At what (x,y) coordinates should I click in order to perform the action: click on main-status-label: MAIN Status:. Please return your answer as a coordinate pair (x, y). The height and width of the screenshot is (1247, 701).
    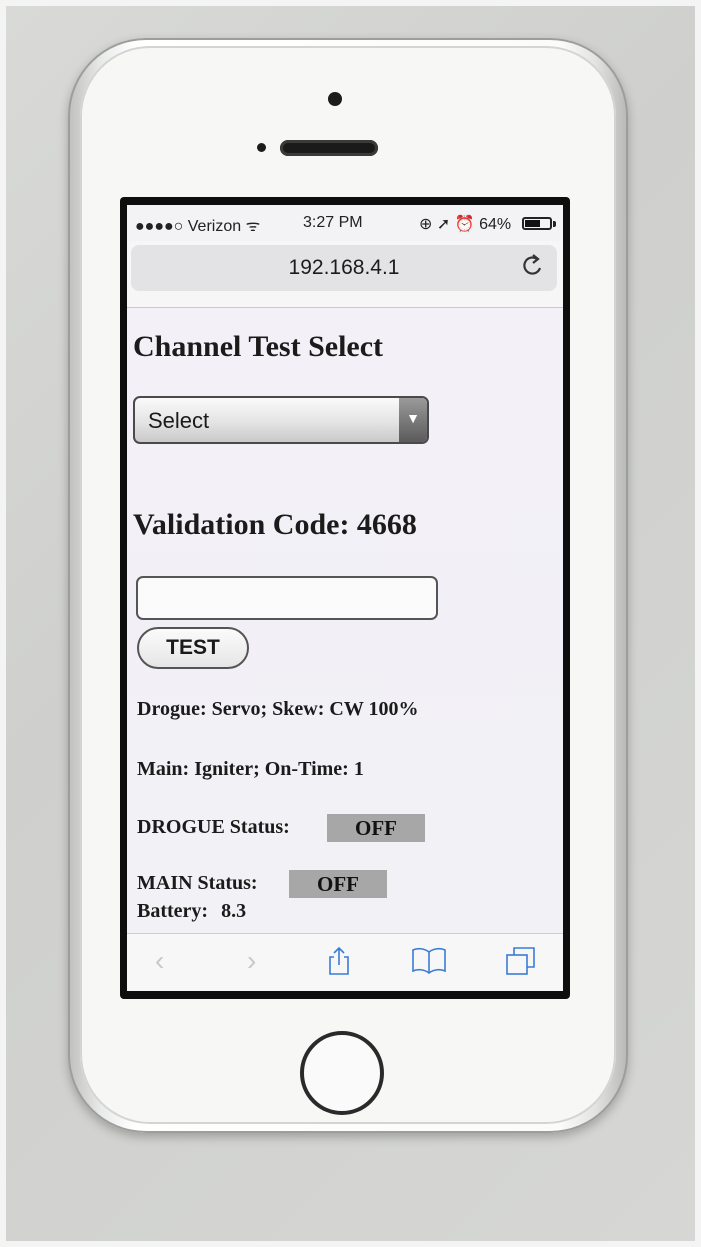
    Looking at the image, I should click on (197, 883).